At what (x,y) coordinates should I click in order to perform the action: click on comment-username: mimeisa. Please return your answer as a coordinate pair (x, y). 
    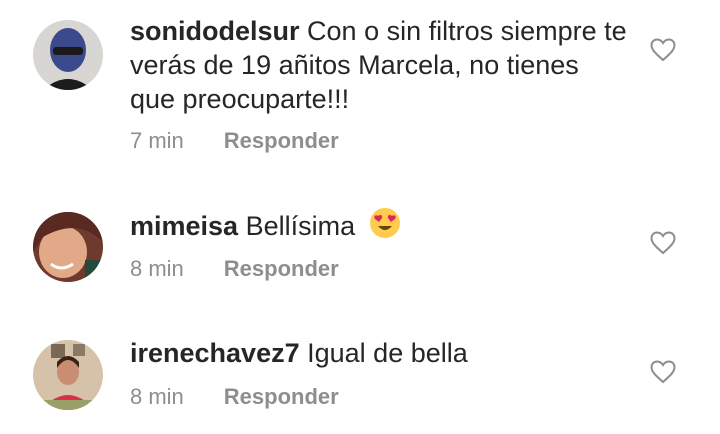
    Looking at the image, I should click on (184, 226).